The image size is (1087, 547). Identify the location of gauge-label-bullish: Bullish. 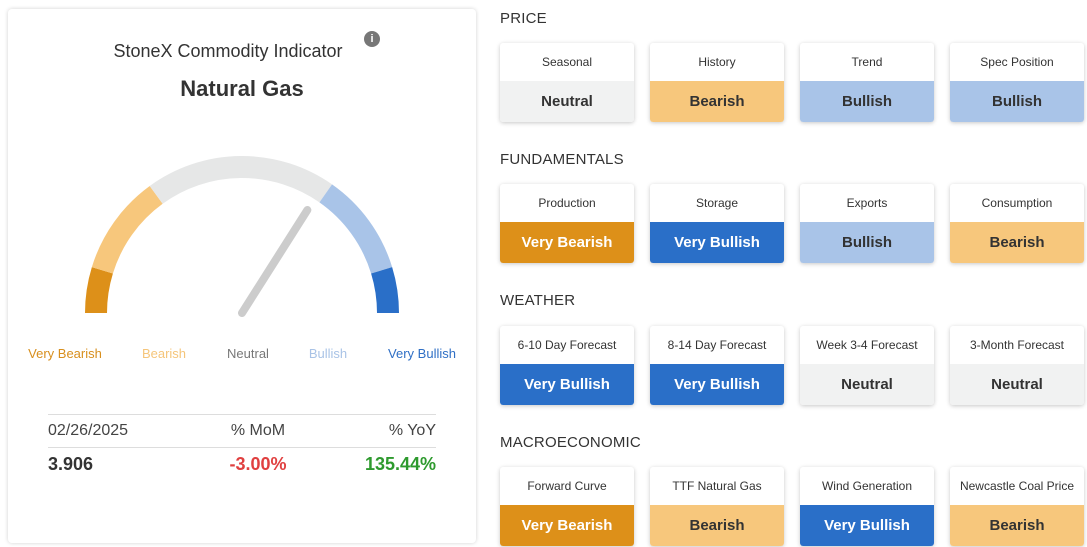
(328, 353).